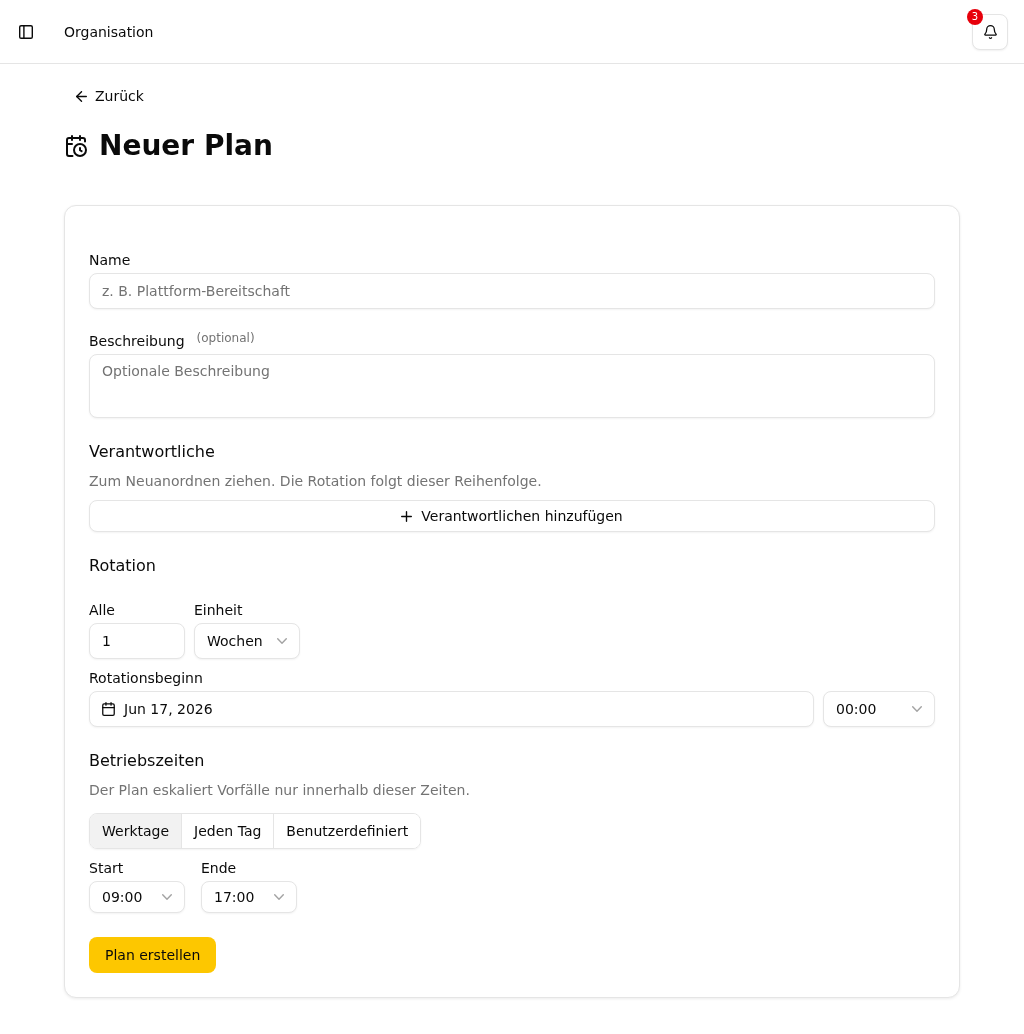 Image resolution: width=1024 pixels, height=1034 pixels. Describe the element at coordinates (512, 516) in the screenshot. I see `add-owner-button: Verantwortlichen hinzufügen` at that location.